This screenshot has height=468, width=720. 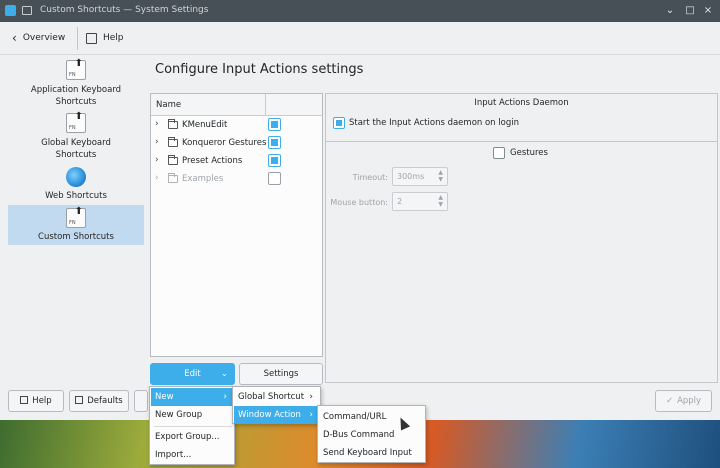 I want to click on new-submenu: Global Shortcut › Window Action ›, so click(x=276, y=405).